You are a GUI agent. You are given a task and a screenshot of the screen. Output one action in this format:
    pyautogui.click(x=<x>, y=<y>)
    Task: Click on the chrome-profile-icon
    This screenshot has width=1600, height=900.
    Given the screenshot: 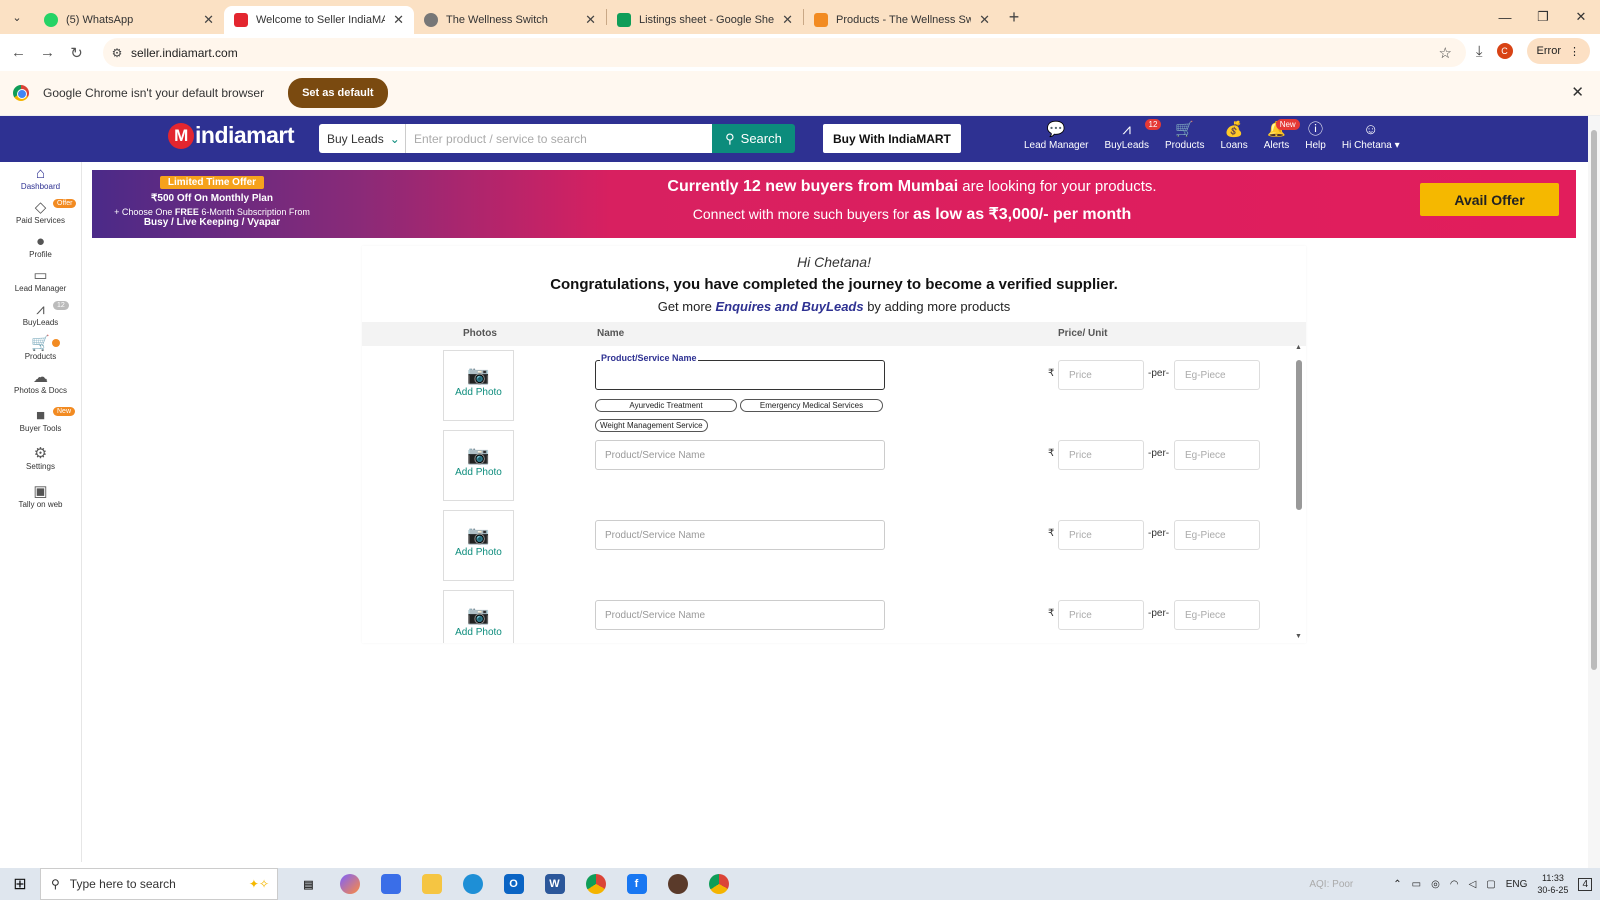 What is the action you would take?
    pyautogui.click(x=718, y=884)
    